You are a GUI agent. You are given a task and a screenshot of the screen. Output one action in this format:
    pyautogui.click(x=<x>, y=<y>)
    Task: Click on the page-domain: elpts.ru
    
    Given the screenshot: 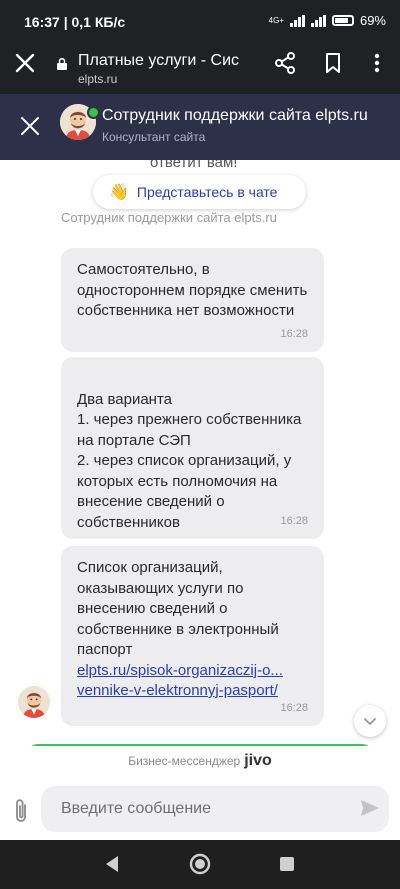 What is the action you would take?
    pyautogui.click(x=98, y=79)
    